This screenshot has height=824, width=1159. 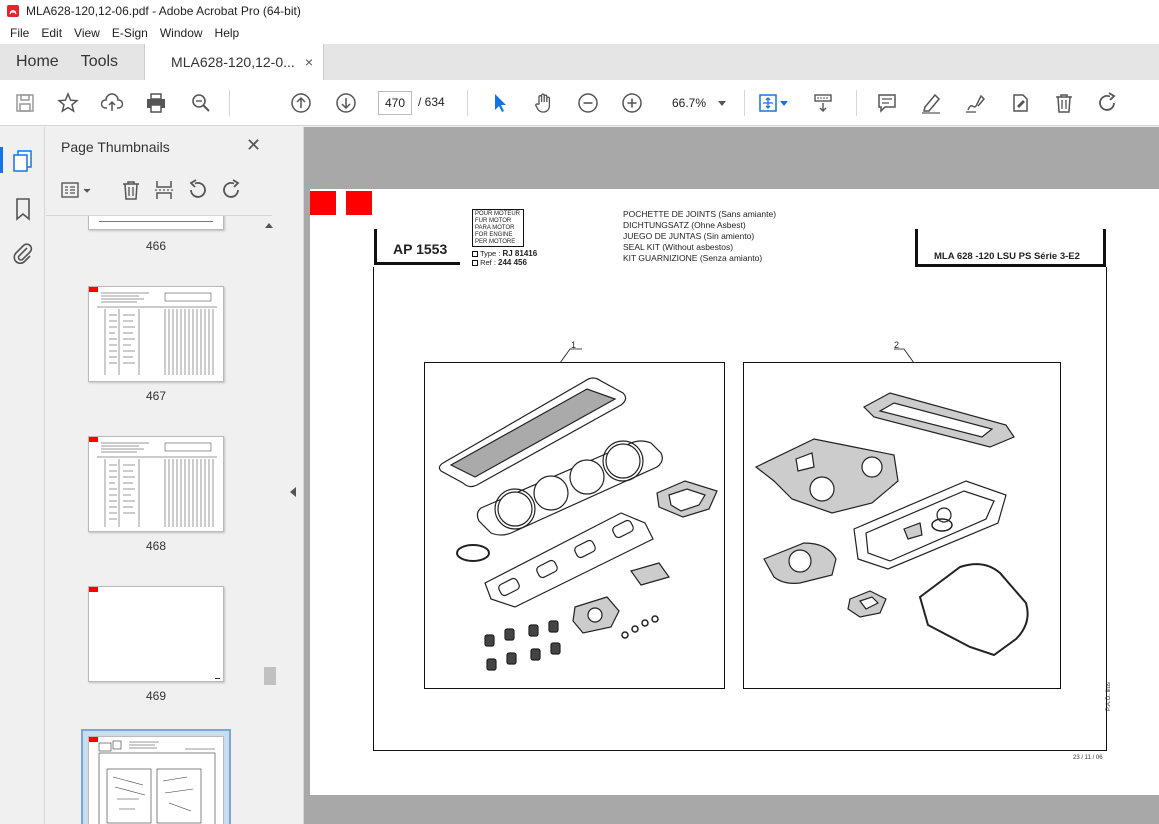 What do you see at coordinates (23, 209) in the screenshot?
I see `bookmark-icon` at bounding box center [23, 209].